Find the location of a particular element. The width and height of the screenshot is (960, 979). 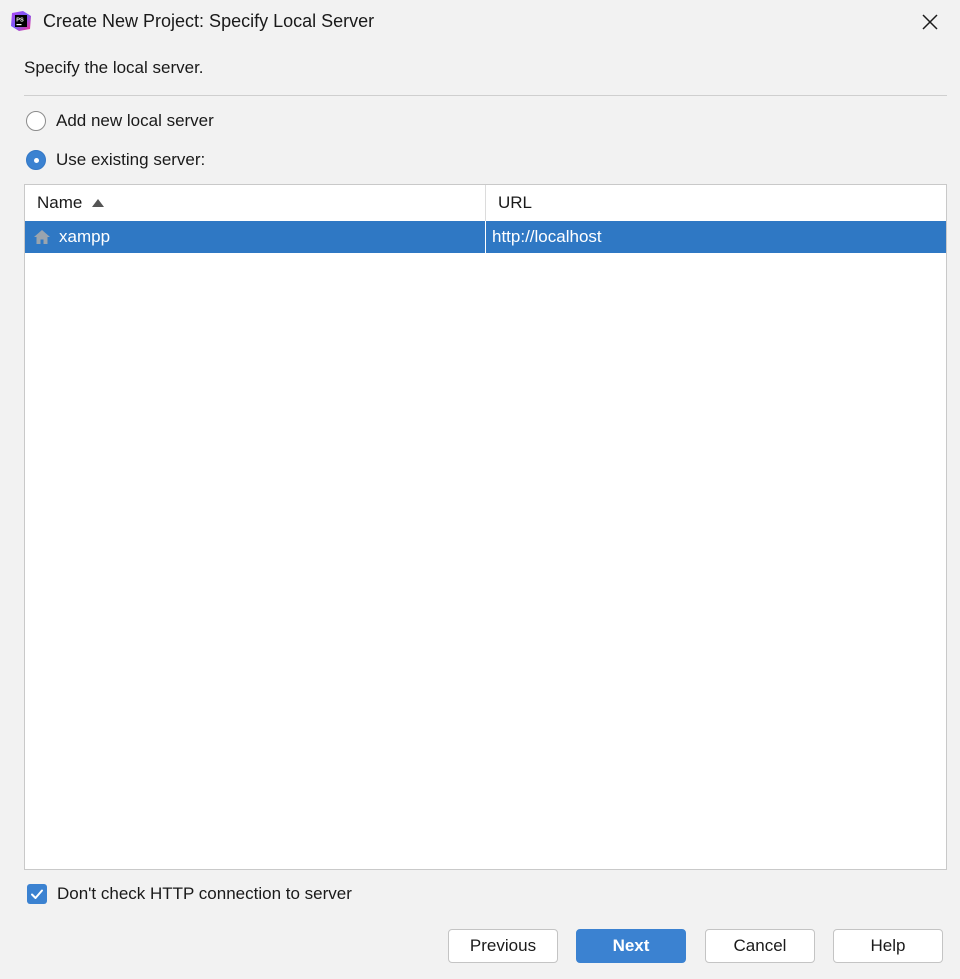

window-title: Create New Project: Specify Local Server is located at coordinates (209, 21).